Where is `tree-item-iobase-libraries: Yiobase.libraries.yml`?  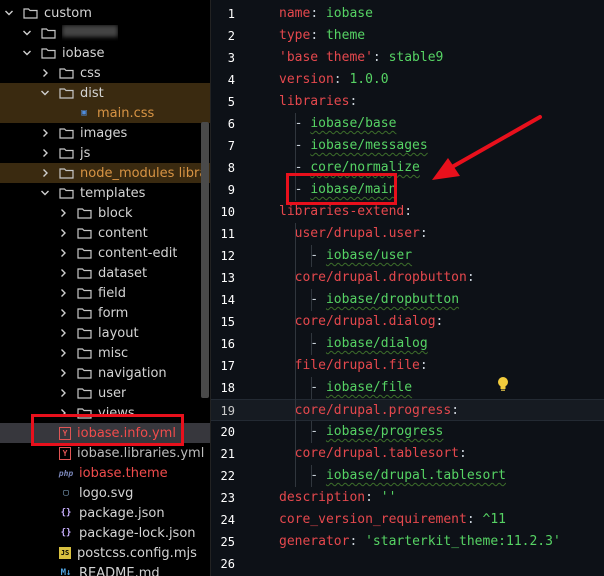 tree-item-iobase-libraries: Yiobase.libraries.yml is located at coordinates (105, 453).